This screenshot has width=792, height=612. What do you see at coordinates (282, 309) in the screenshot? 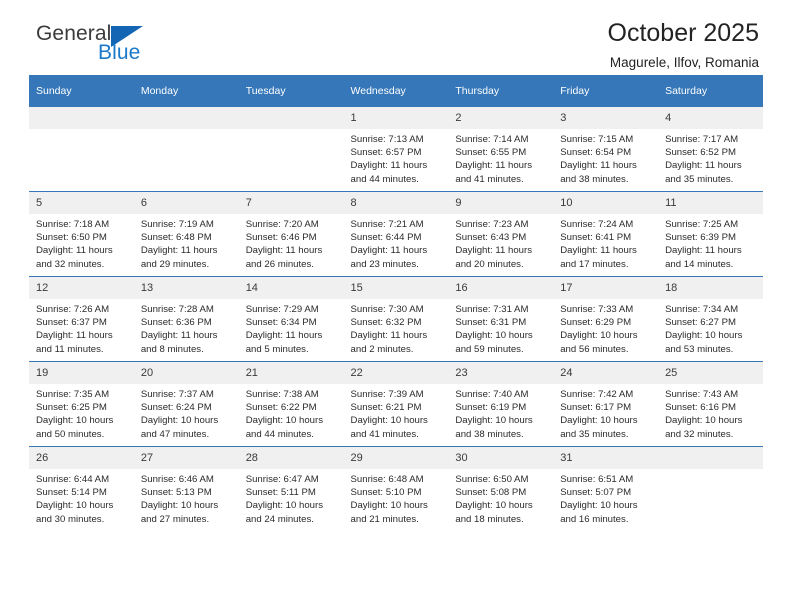
I see `sunrise-text: Sunrise: 7:29 AM` at bounding box center [282, 309].